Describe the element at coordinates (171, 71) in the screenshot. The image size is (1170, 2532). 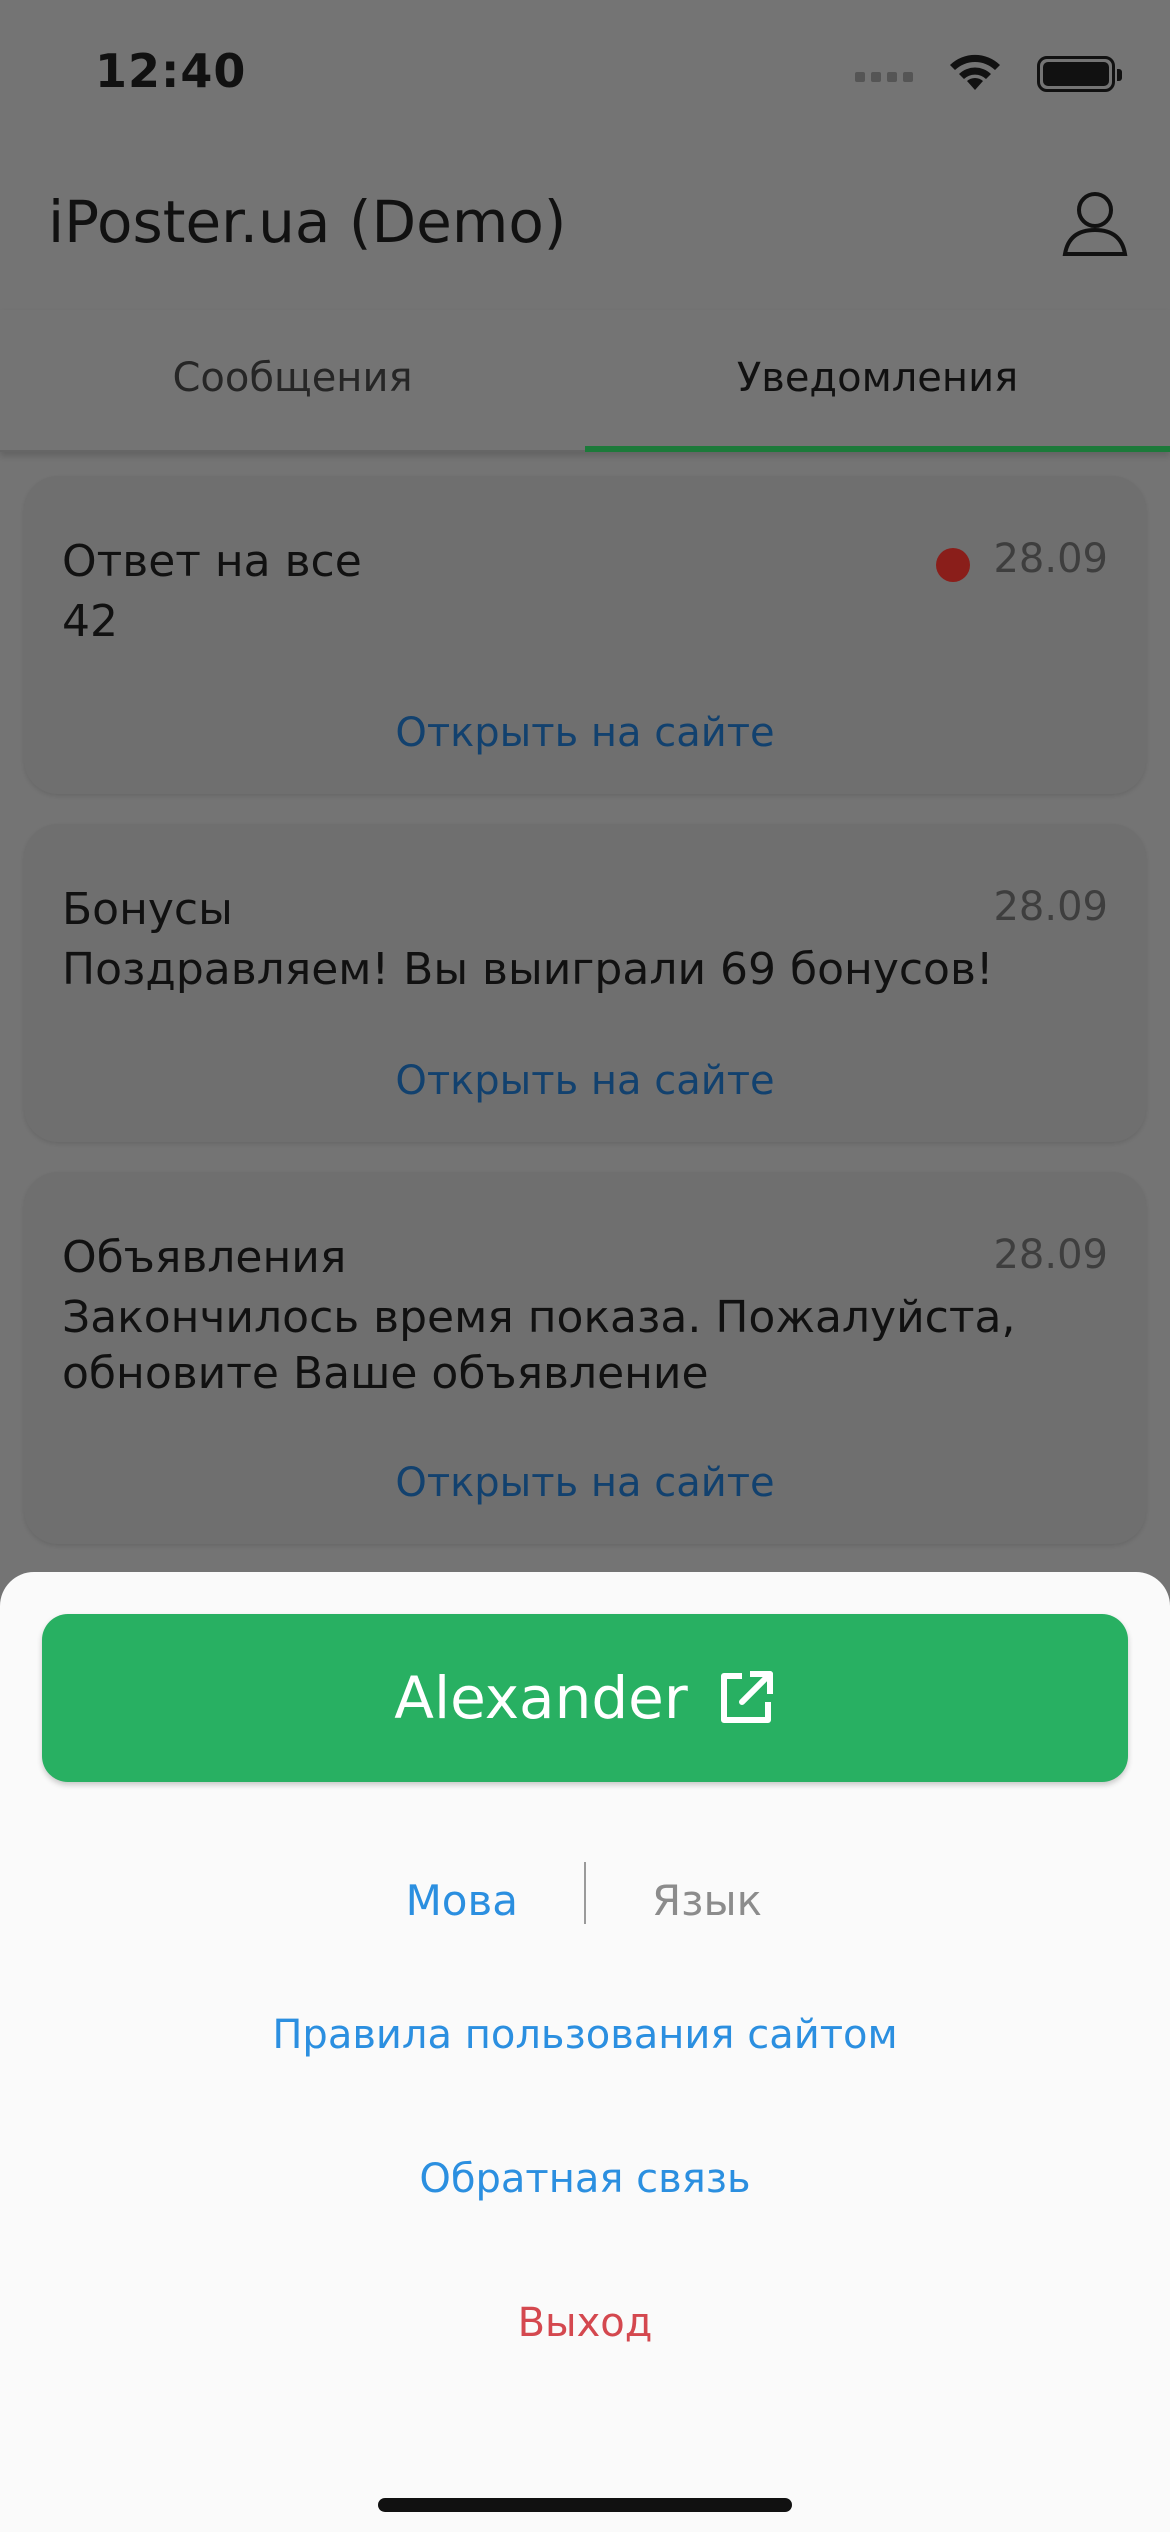
I see `status-time: 12:40` at that location.